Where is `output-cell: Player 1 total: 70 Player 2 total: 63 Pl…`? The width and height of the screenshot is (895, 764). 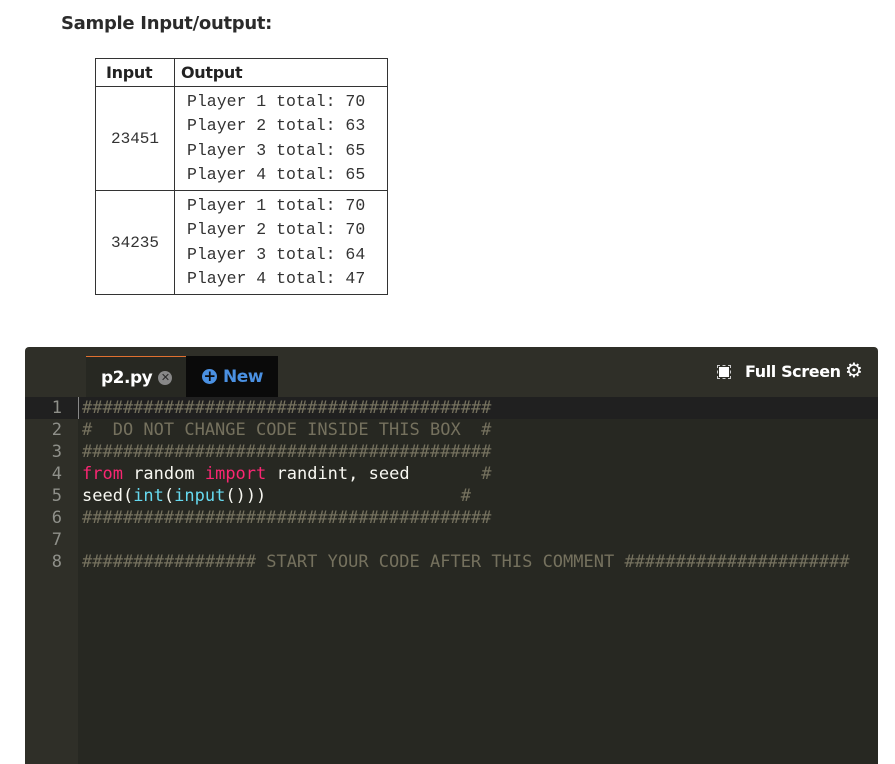
output-cell: Player 1 total: 70 Player 2 total: 63 Pl… is located at coordinates (281, 138).